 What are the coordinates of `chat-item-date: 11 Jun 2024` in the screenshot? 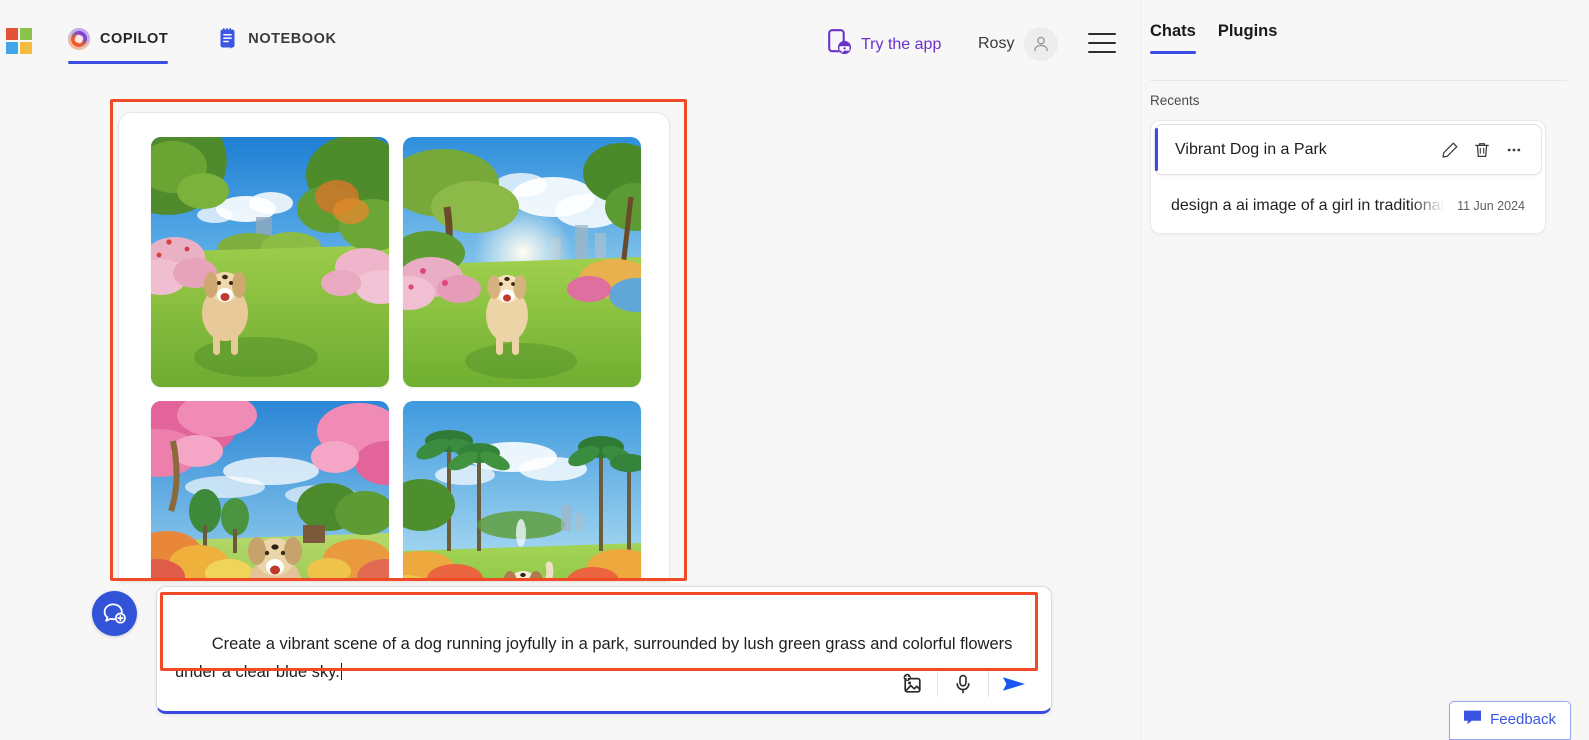 It's located at (1491, 205).